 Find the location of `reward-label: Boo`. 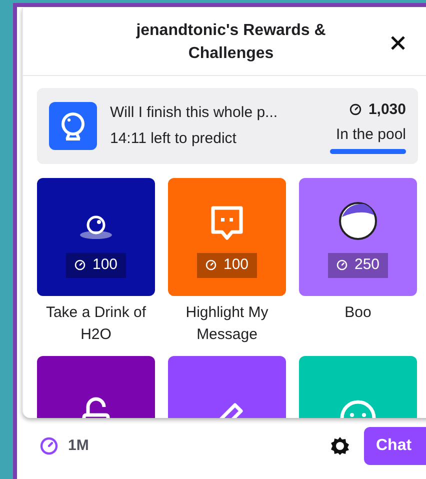

reward-label: Boo is located at coordinates (358, 313).